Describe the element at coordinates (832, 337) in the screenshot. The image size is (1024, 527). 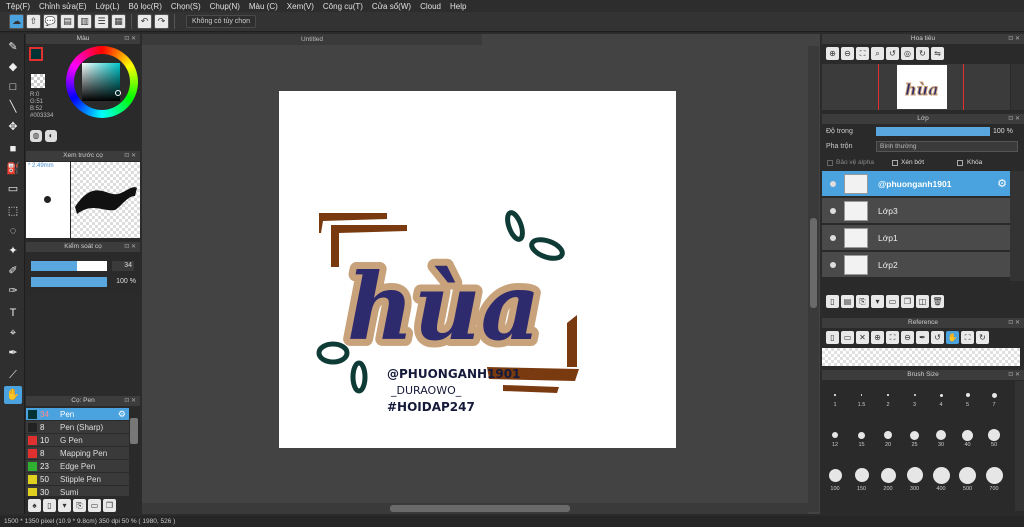
I see `ref-new-icon: ▯` at that location.